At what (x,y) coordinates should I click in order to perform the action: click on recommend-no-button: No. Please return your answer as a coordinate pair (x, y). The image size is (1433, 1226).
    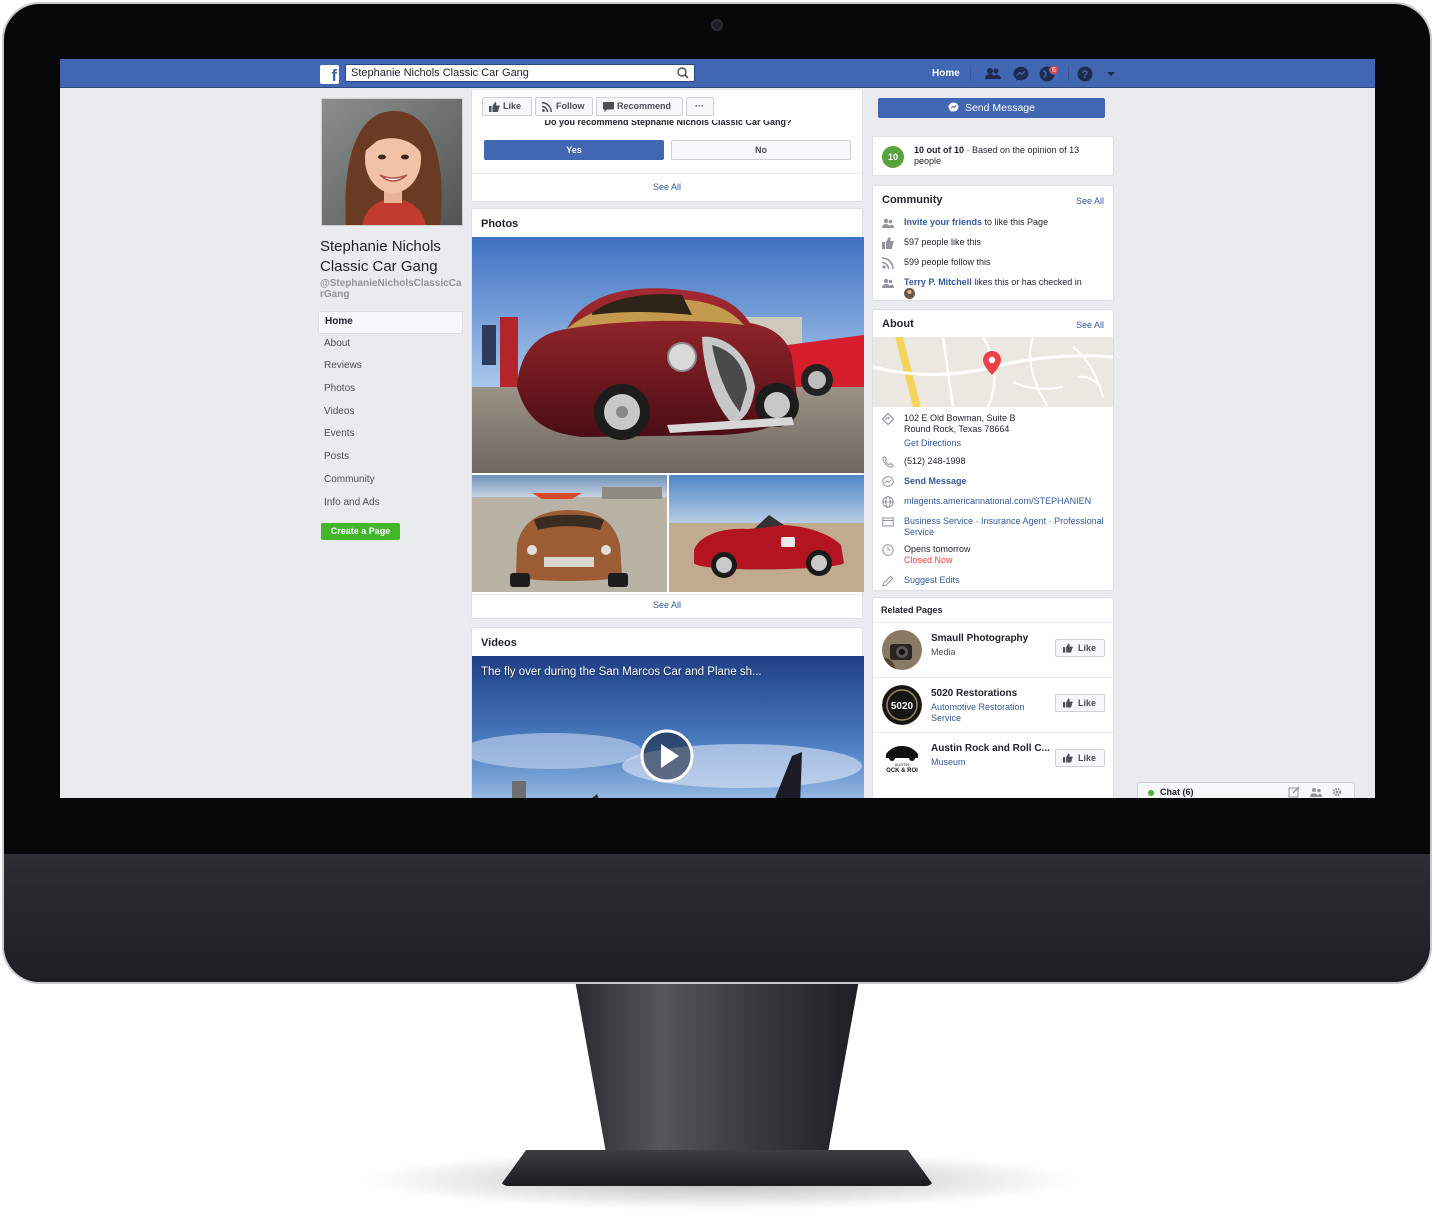
    Looking at the image, I should click on (761, 150).